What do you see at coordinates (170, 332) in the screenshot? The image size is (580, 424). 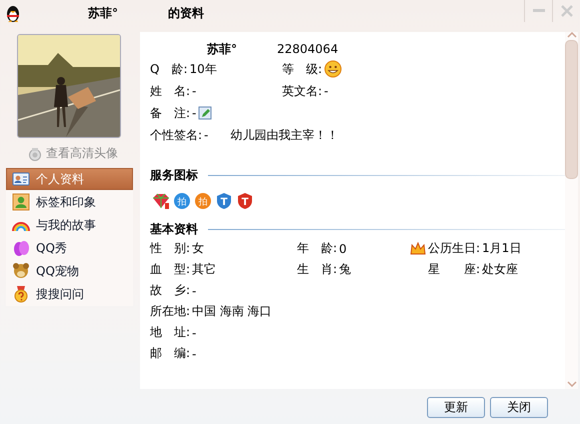 I see `field-label: 地 址:` at bounding box center [170, 332].